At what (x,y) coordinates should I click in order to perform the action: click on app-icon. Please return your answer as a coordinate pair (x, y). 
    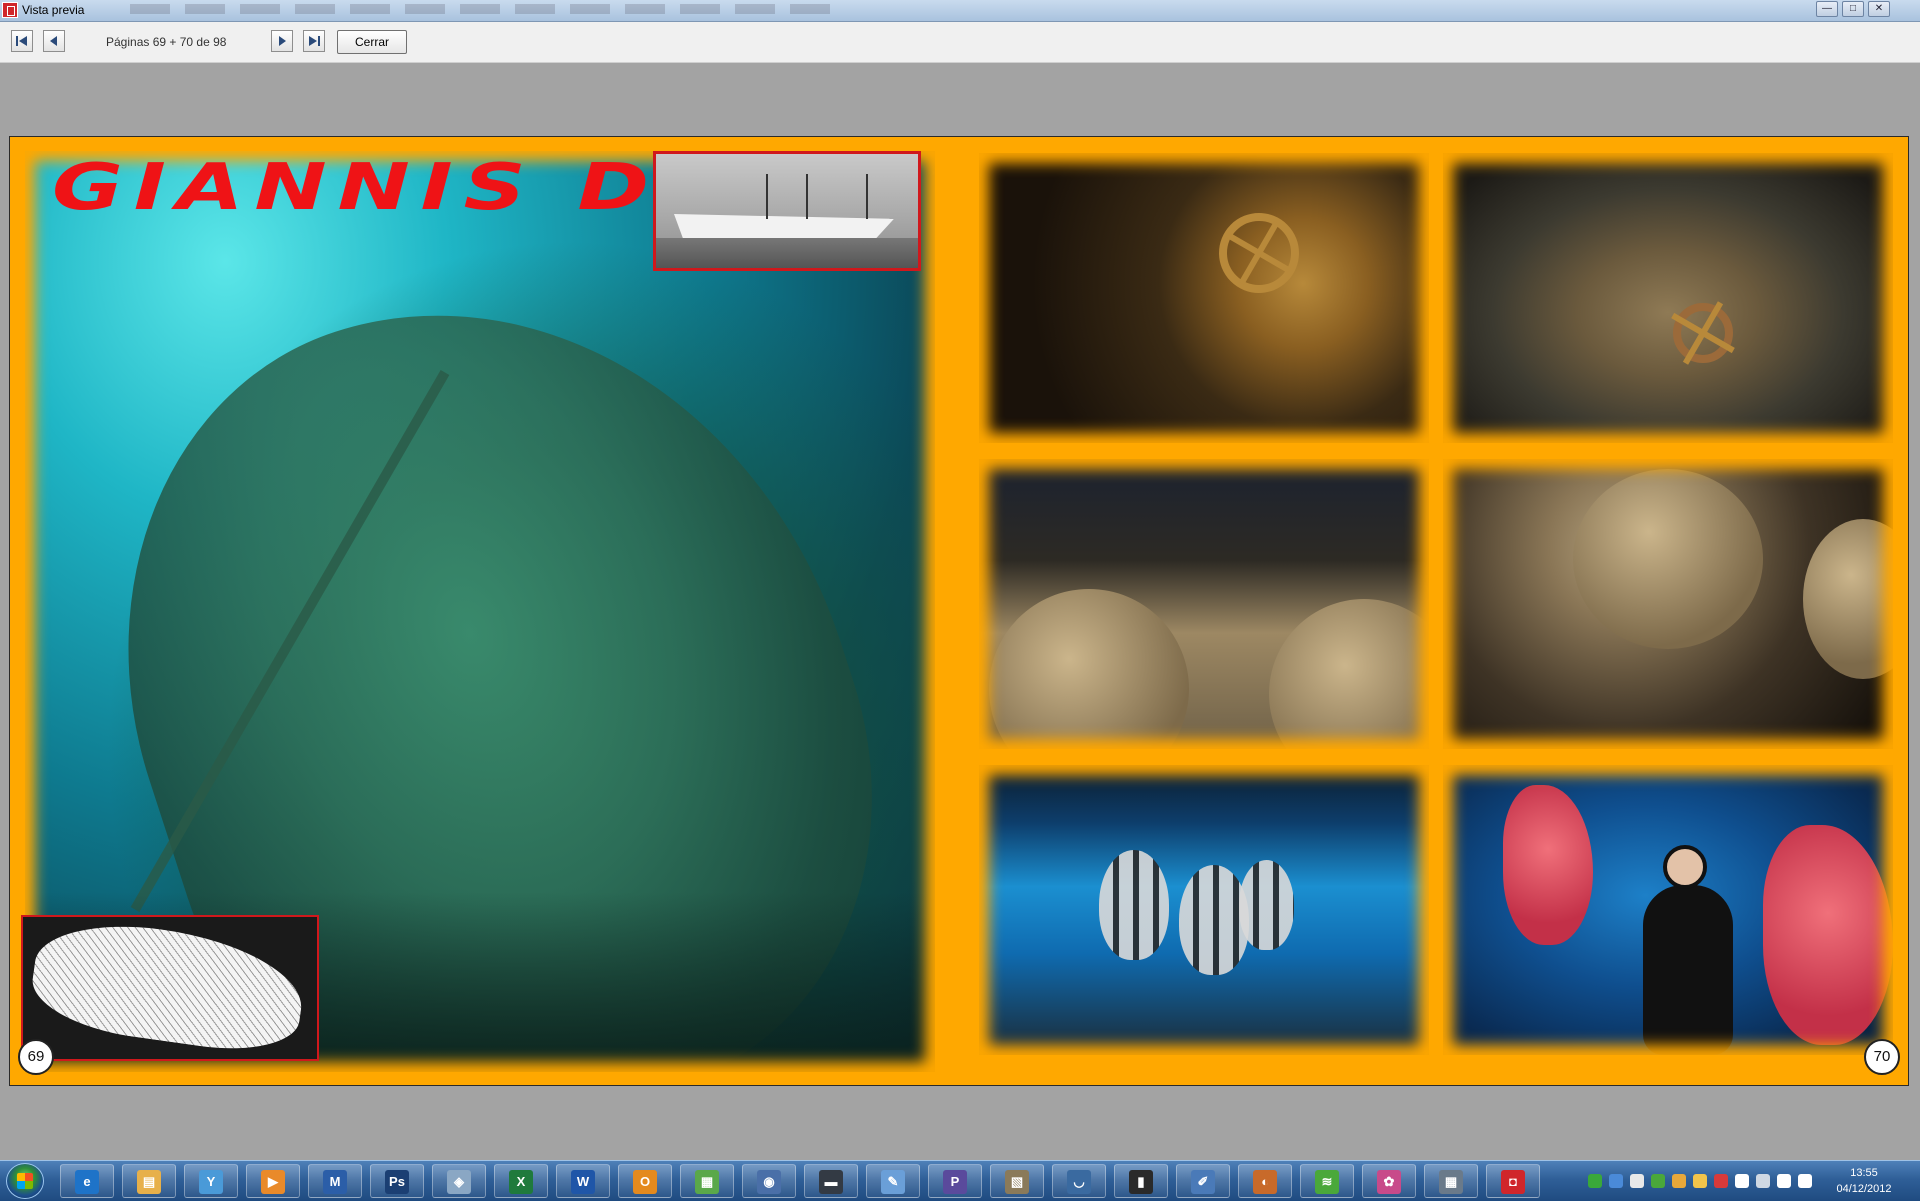
    Looking at the image, I should click on (10, 10).